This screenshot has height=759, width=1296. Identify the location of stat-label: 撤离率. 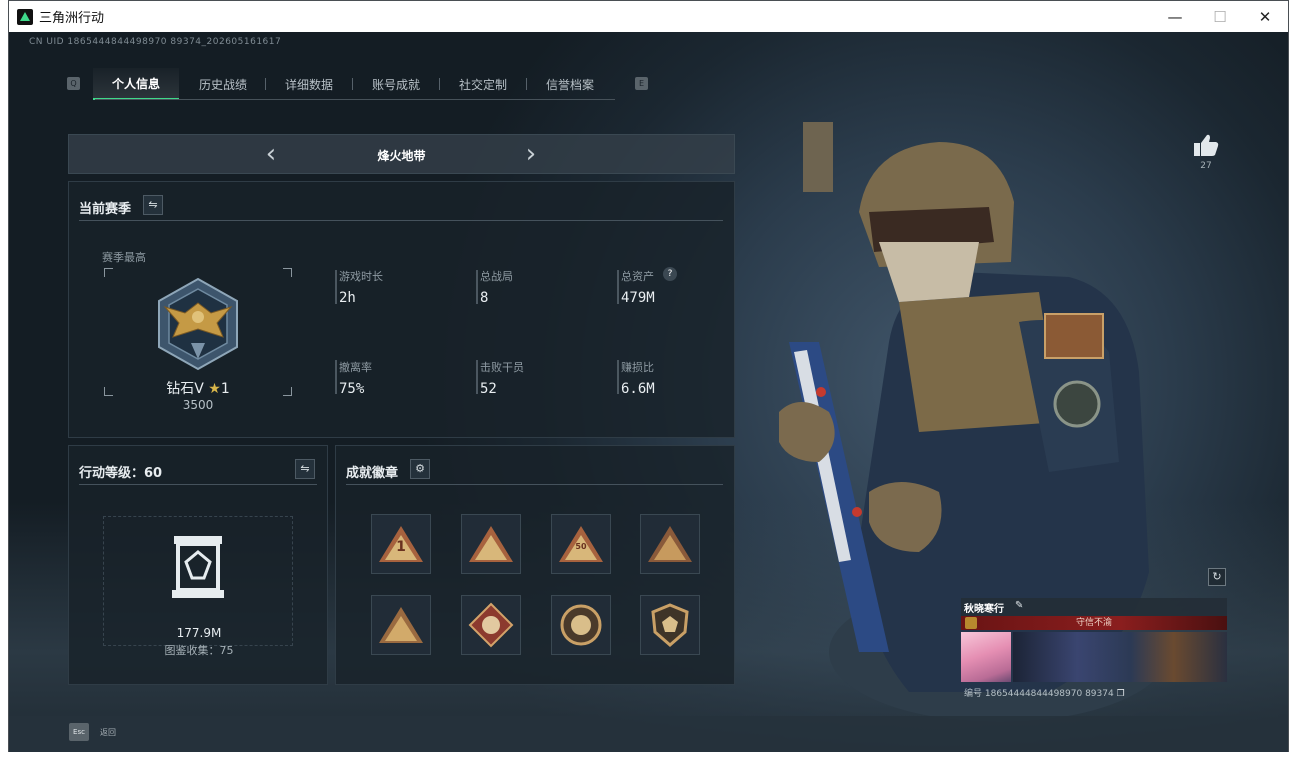
(355, 367).